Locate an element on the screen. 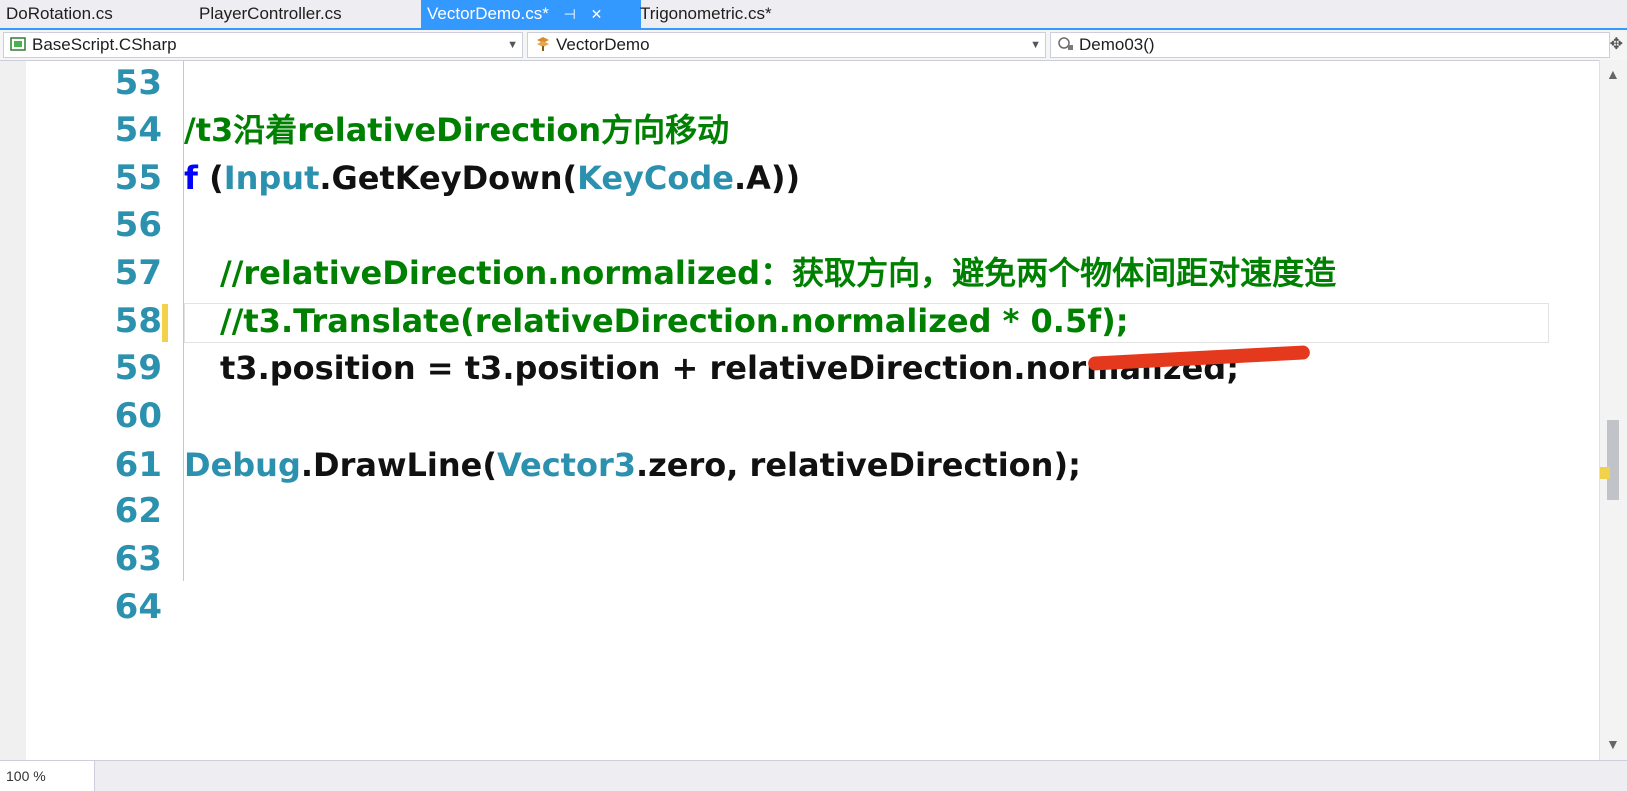 Image resolution: width=1627 pixels, height=791 pixels. class-icon is located at coordinates (543, 44).